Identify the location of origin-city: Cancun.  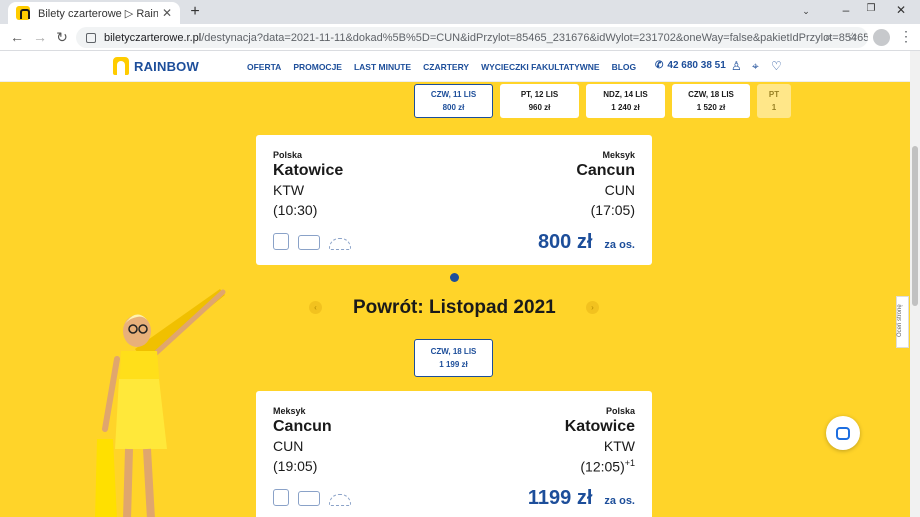
(302, 426).